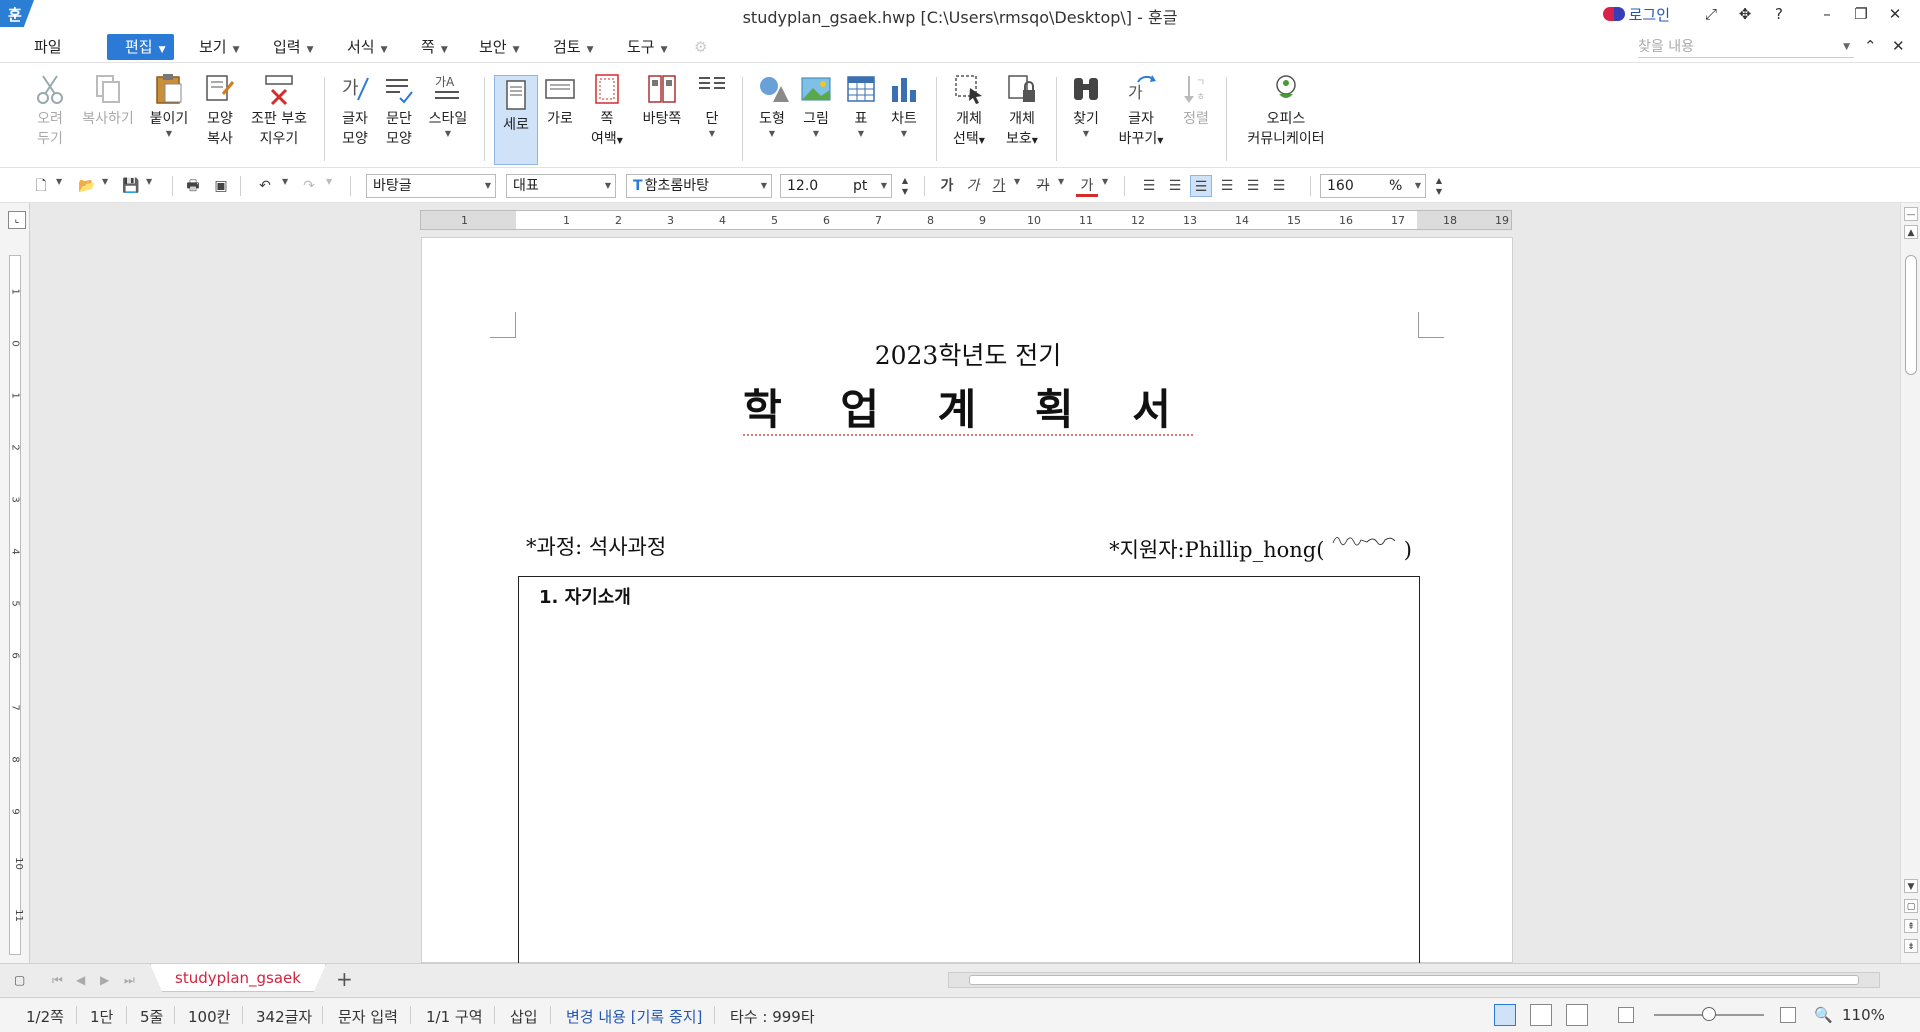 The height and width of the screenshot is (1032, 1920). Describe the element at coordinates (193, 186) in the screenshot. I see `print-icon: 🖶` at that location.